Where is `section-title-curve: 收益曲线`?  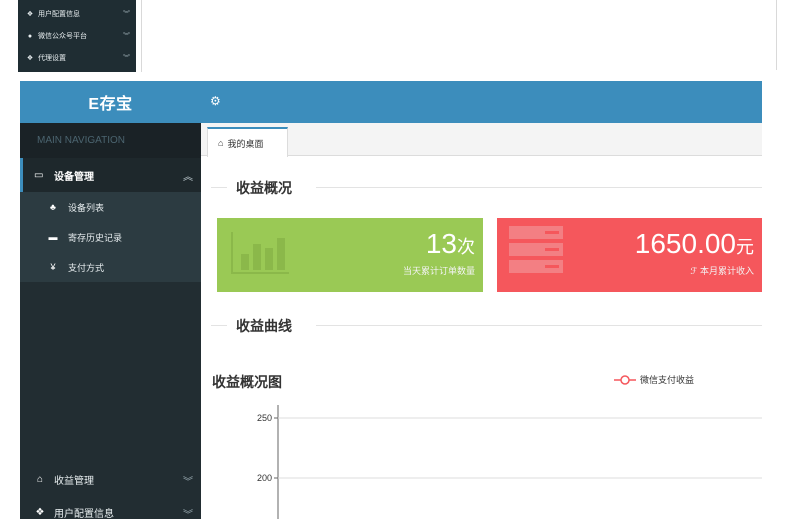 section-title-curve: 收益曲线 is located at coordinates (486, 325).